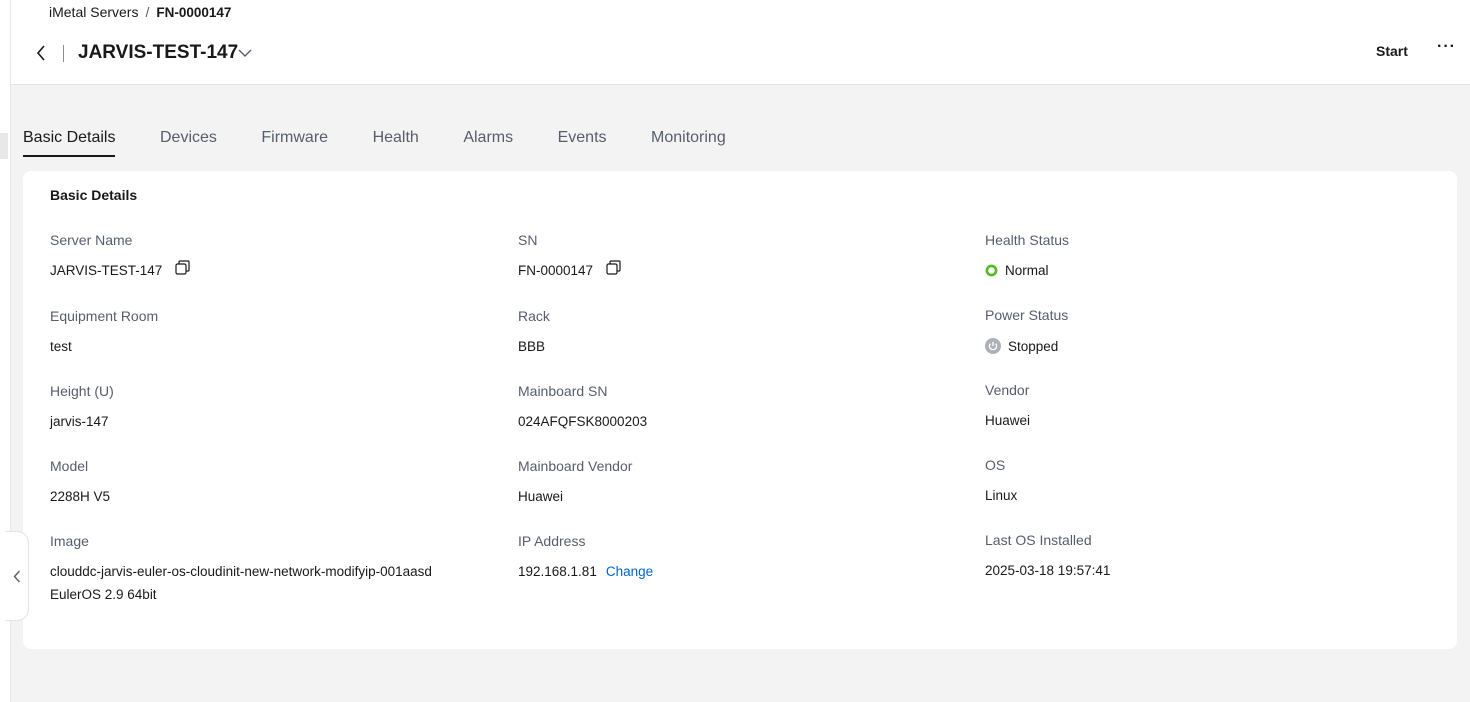 The image size is (1470, 702). What do you see at coordinates (61, 346) in the screenshot?
I see `equipment-room-value: test` at bounding box center [61, 346].